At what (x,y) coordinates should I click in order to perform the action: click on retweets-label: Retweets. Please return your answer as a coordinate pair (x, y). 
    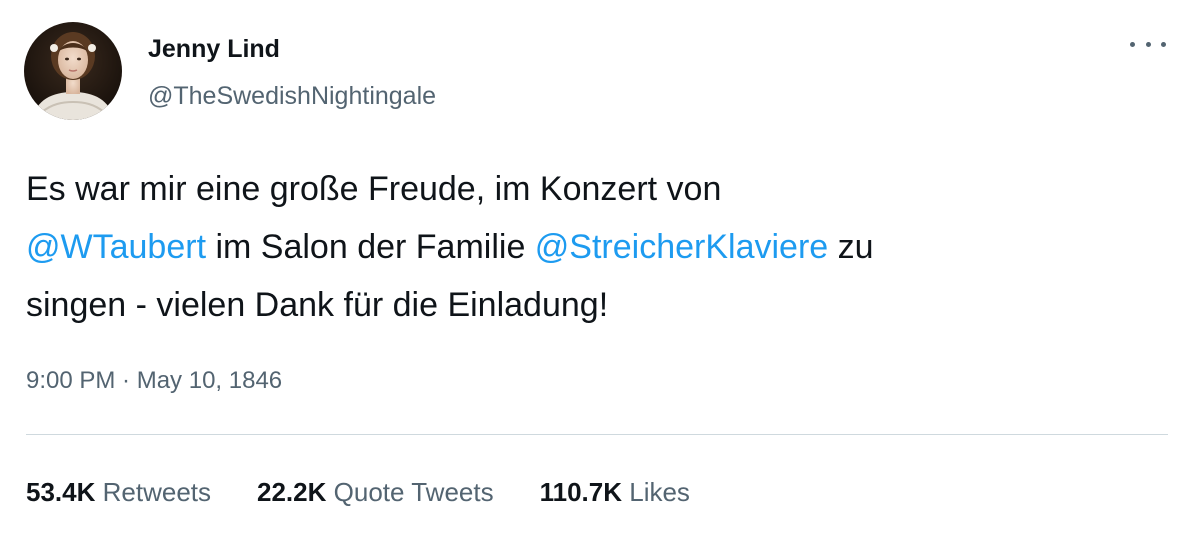
    Looking at the image, I should click on (157, 492).